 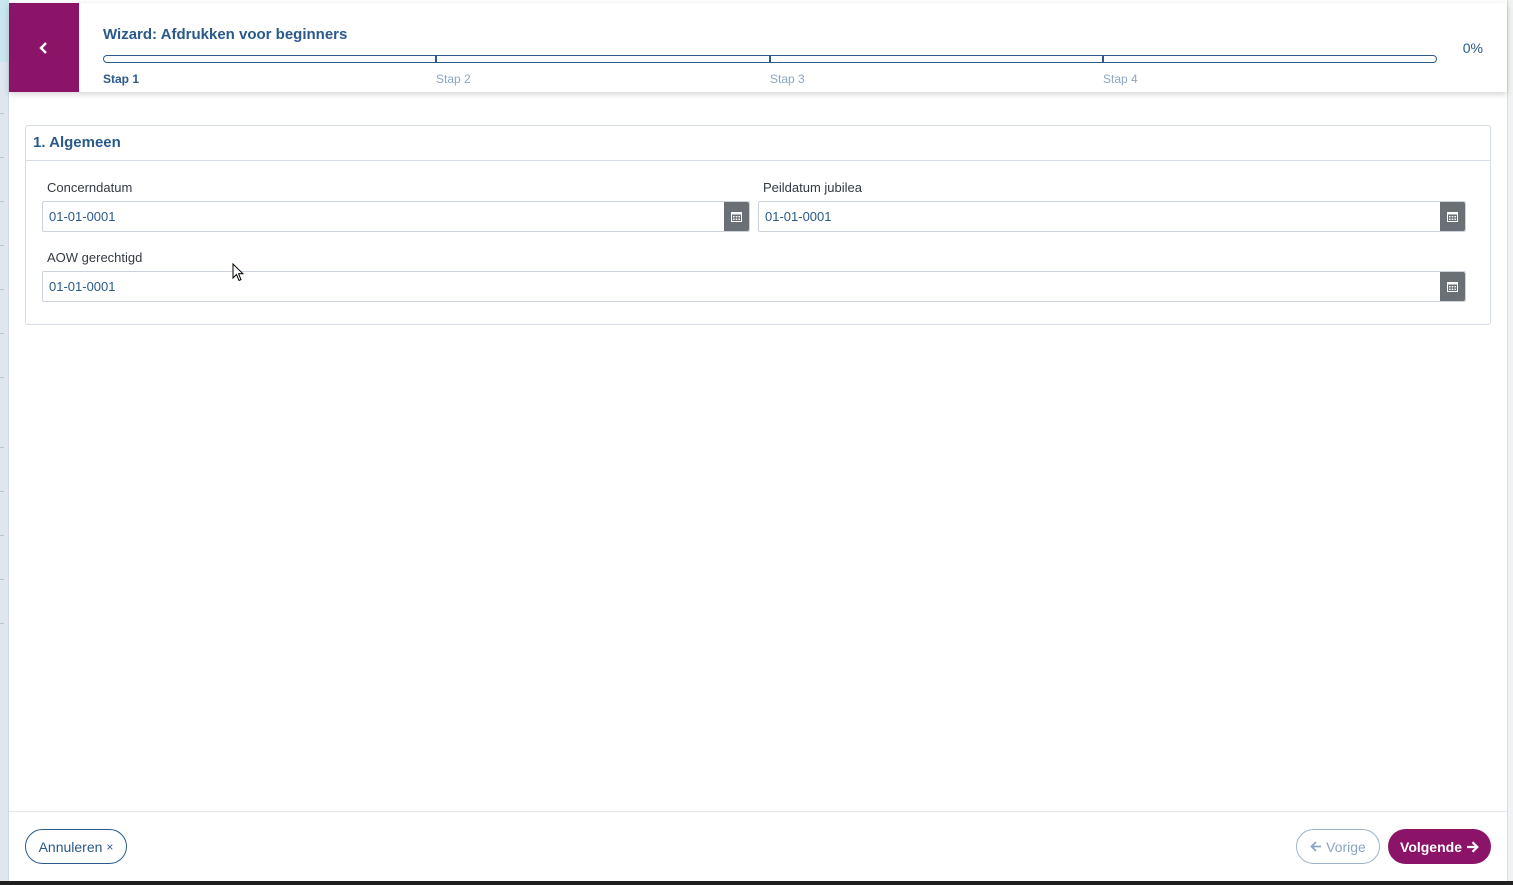 I want to click on chevron-left-icon, so click(x=43, y=47).